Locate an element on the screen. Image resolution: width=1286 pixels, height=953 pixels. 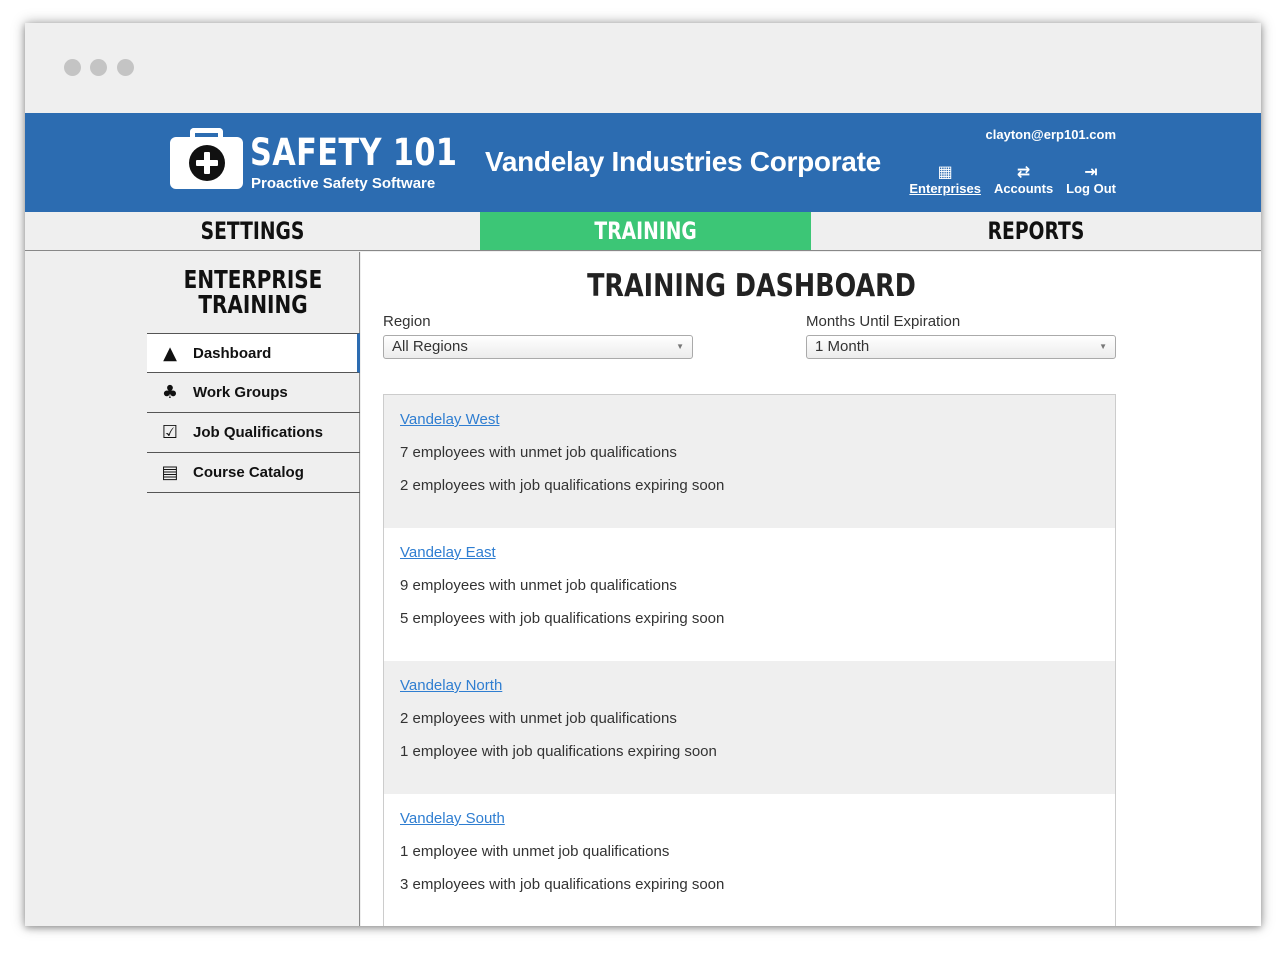
qualification-check-icon: ☑ is located at coordinates (170, 432).